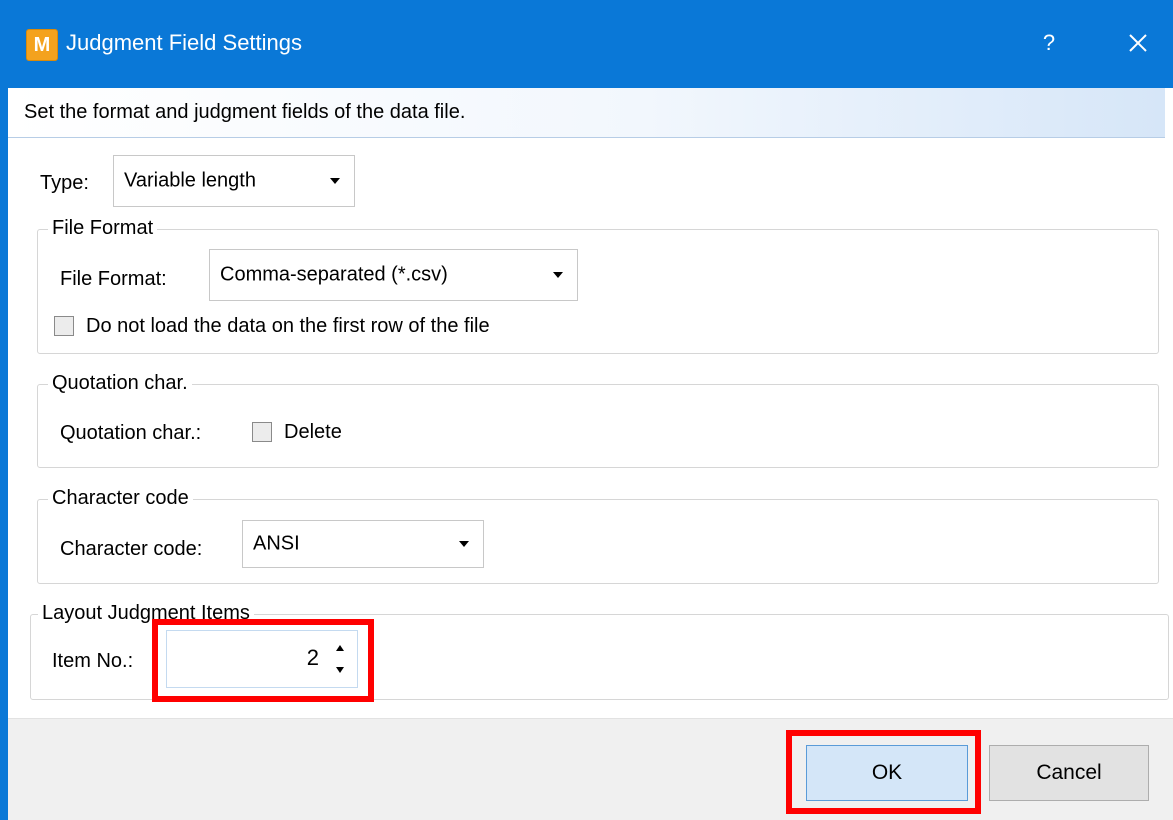  I want to click on arrow-up-icon, so click(340, 648).